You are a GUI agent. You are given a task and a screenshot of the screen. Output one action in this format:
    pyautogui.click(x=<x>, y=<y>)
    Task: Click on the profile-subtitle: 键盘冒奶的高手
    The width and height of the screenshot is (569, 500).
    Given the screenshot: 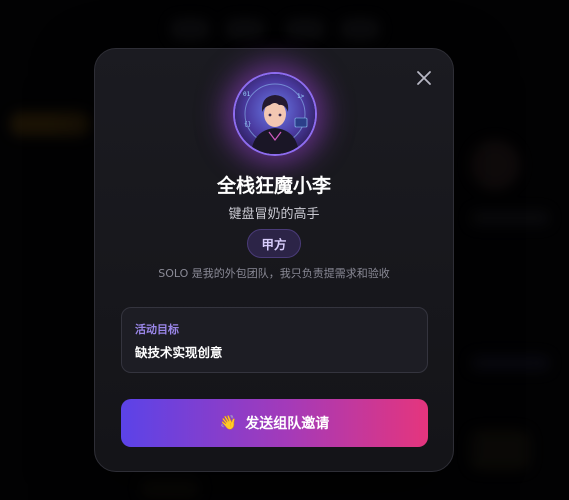 What is the action you would take?
    pyautogui.click(x=274, y=214)
    